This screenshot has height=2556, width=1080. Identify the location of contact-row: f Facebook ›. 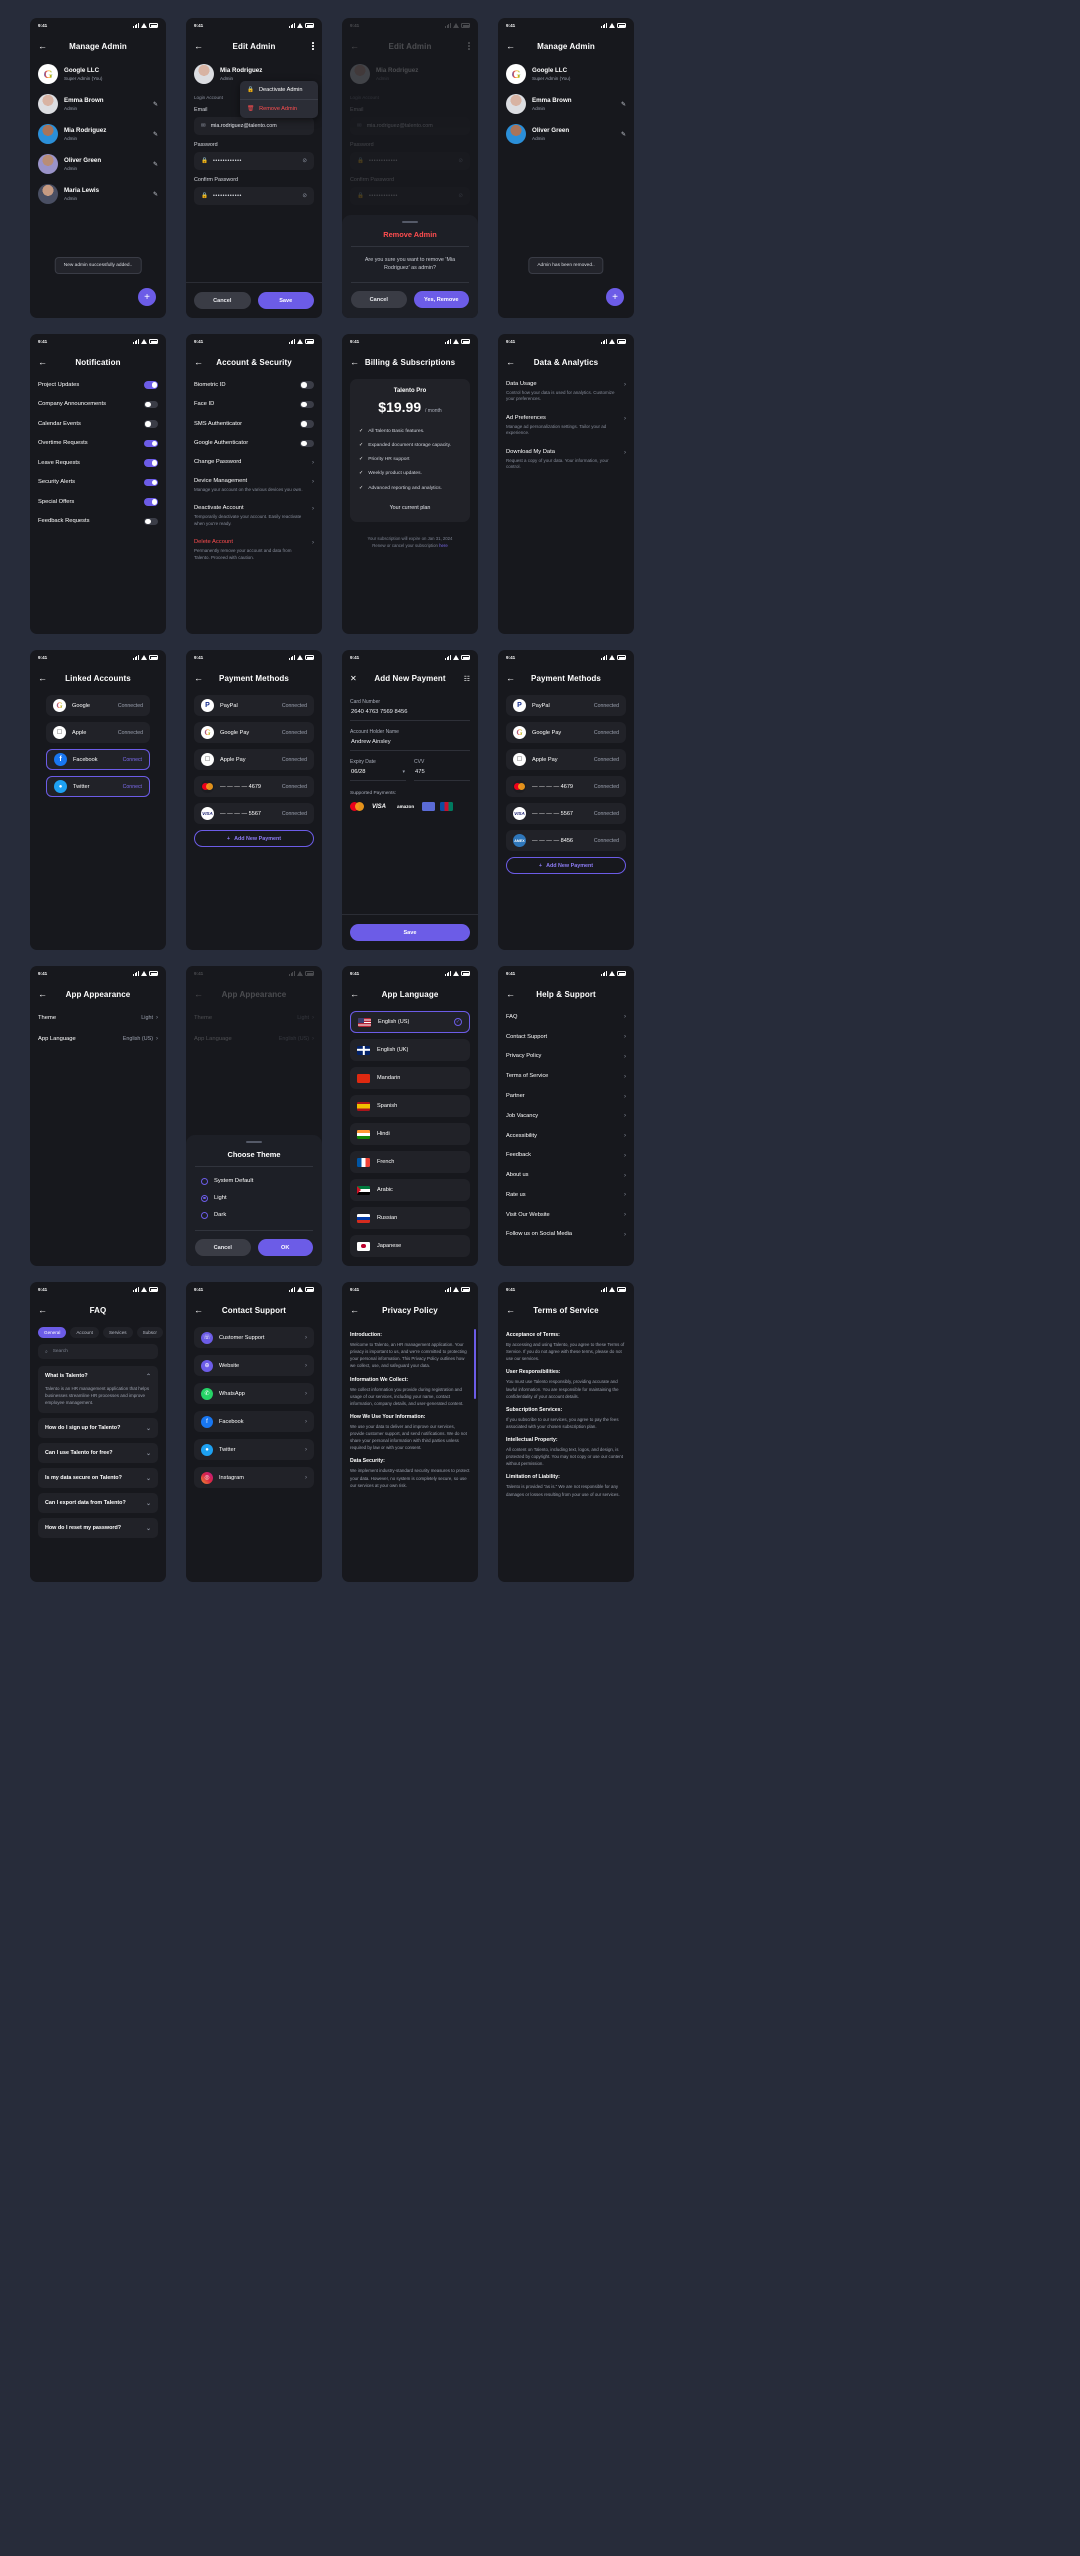
(254, 1421).